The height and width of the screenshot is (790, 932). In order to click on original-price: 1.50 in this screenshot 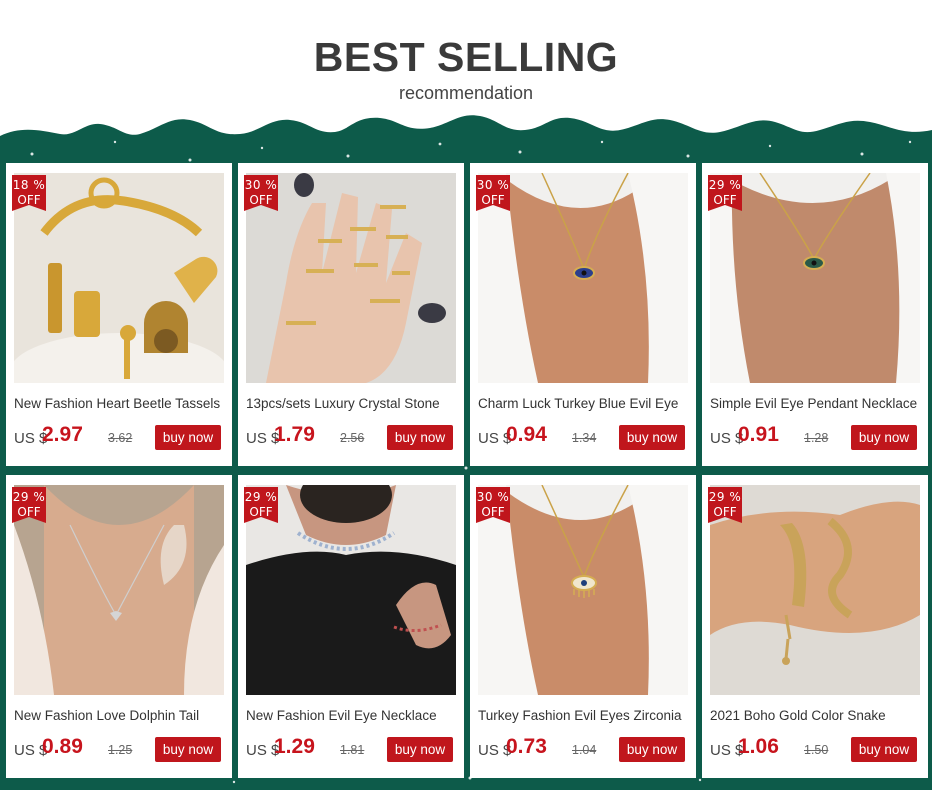, I will do `click(816, 750)`.